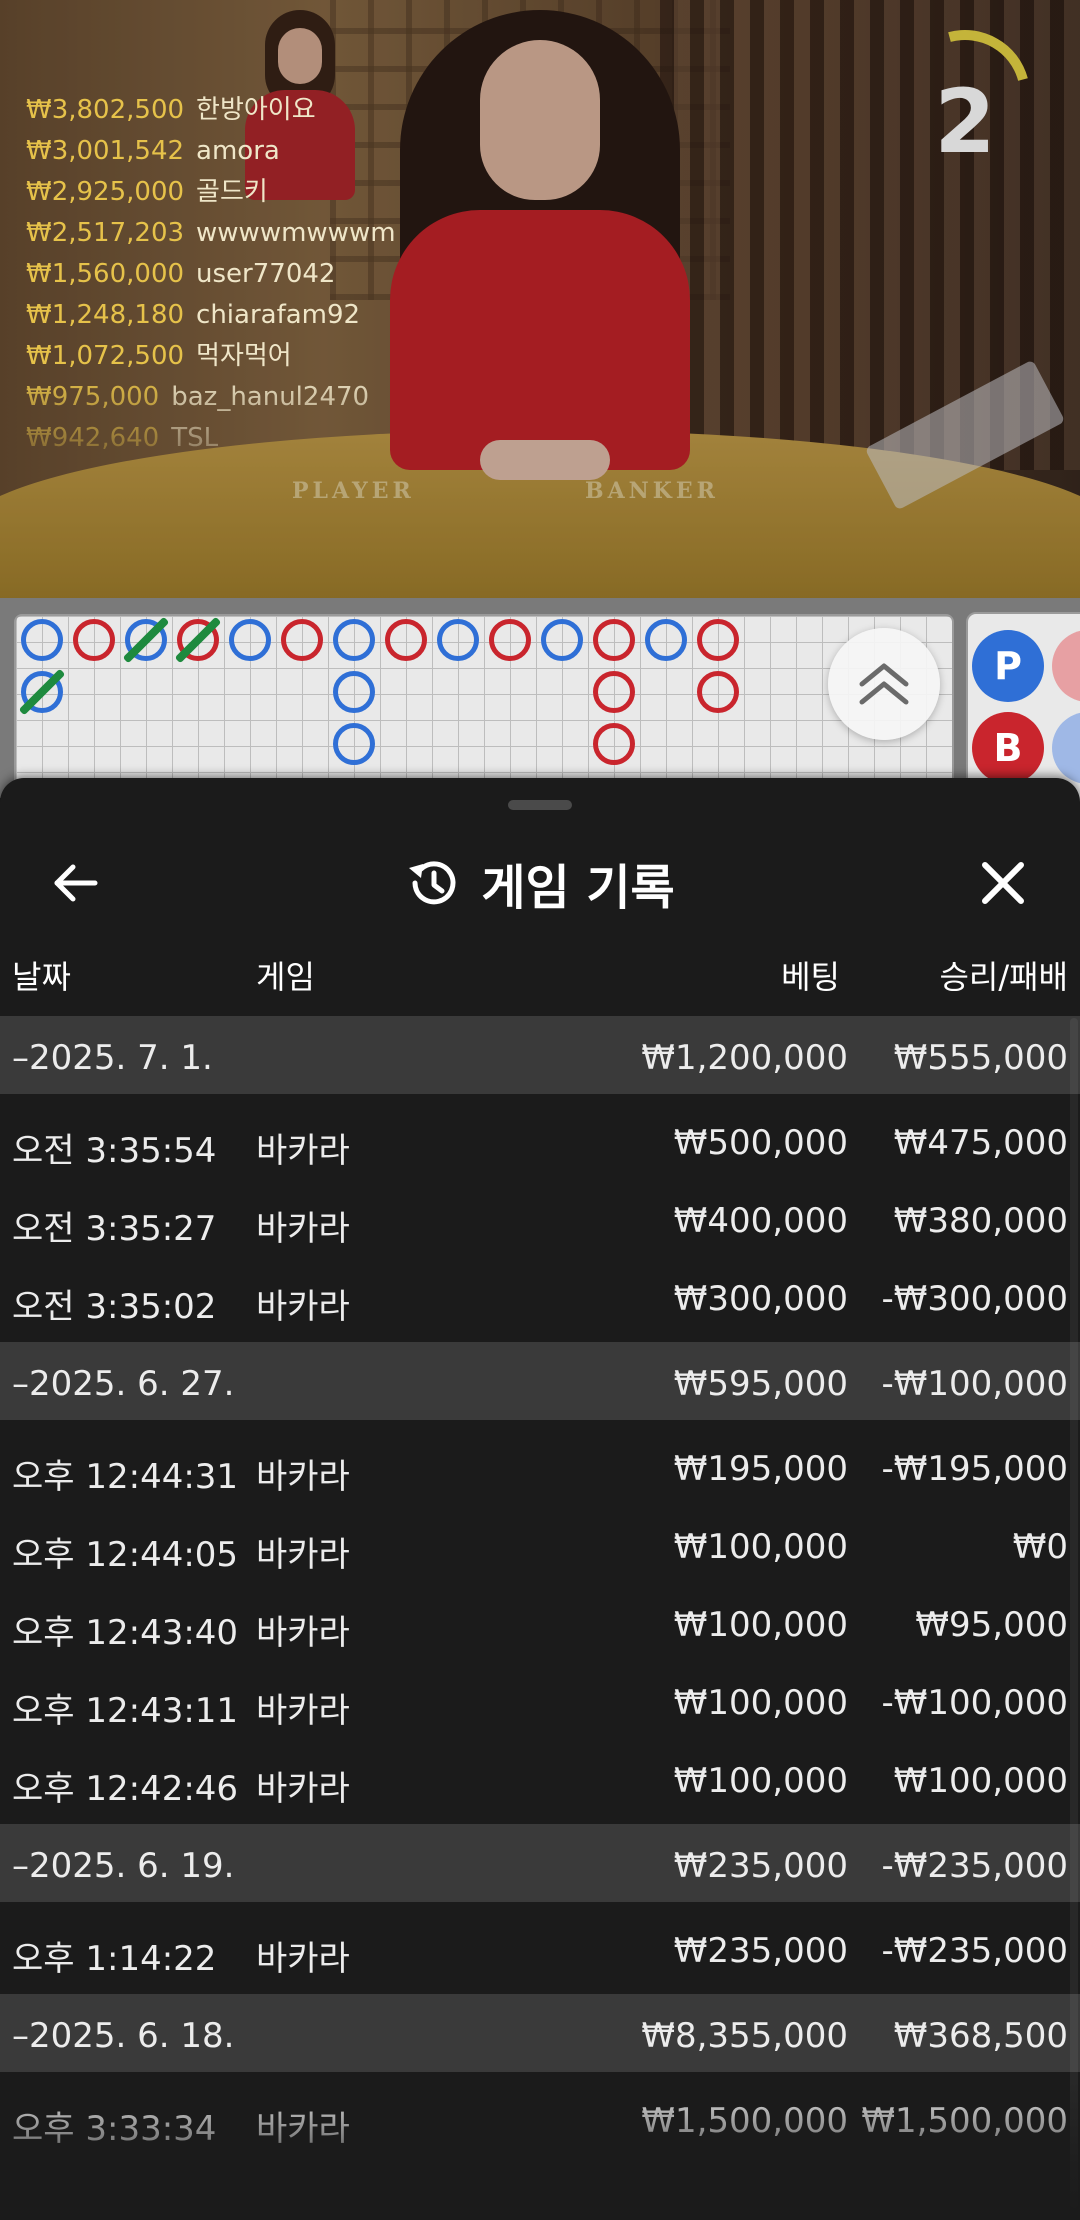 The image size is (1080, 2220). Describe the element at coordinates (114, 1959) in the screenshot. I see `row-time: 오후 1:14:22` at that location.